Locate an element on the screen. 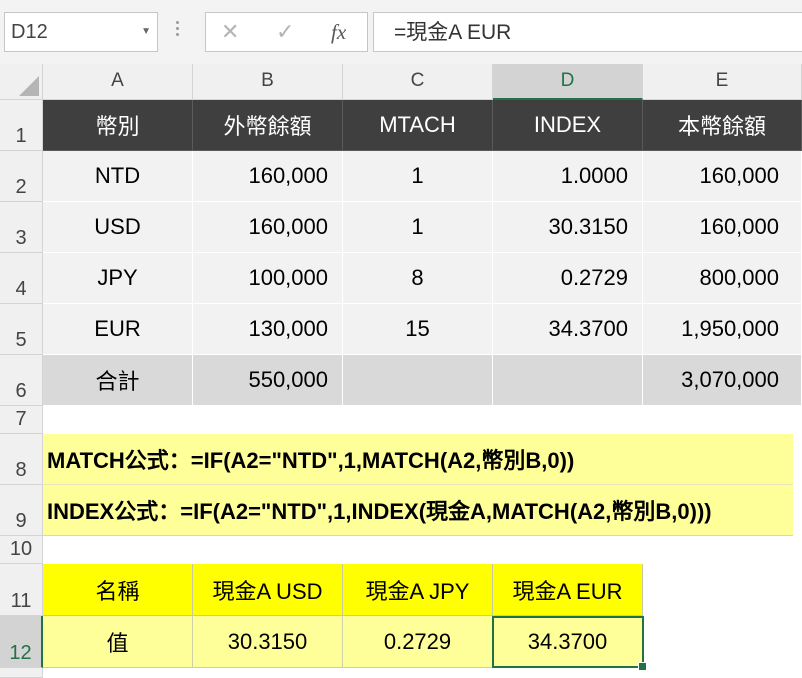 The width and height of the screenshot is (802, 678). cell-c6 is located at coordinates (418, 380).